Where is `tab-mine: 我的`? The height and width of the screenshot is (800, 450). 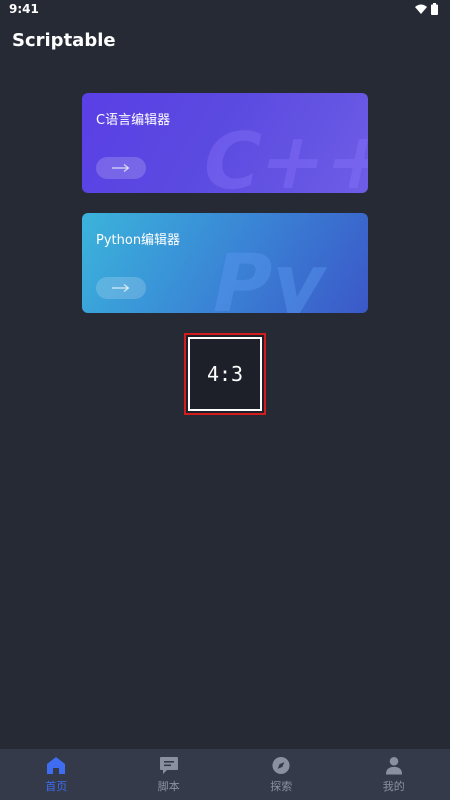 tab-mine: 我的 is located at coordinates (394, 774).